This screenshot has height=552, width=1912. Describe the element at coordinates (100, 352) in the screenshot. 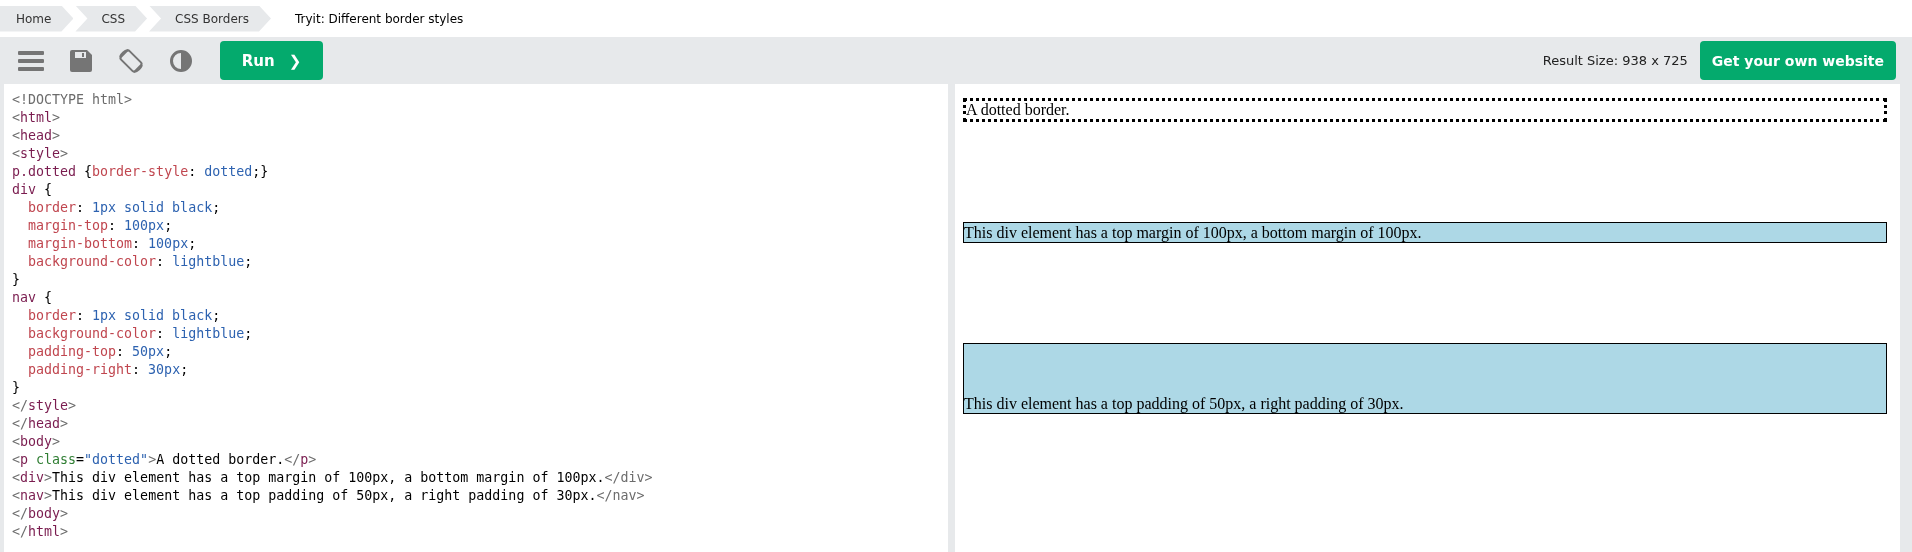

I see `code-line: padding-top: 50px;` at that location.